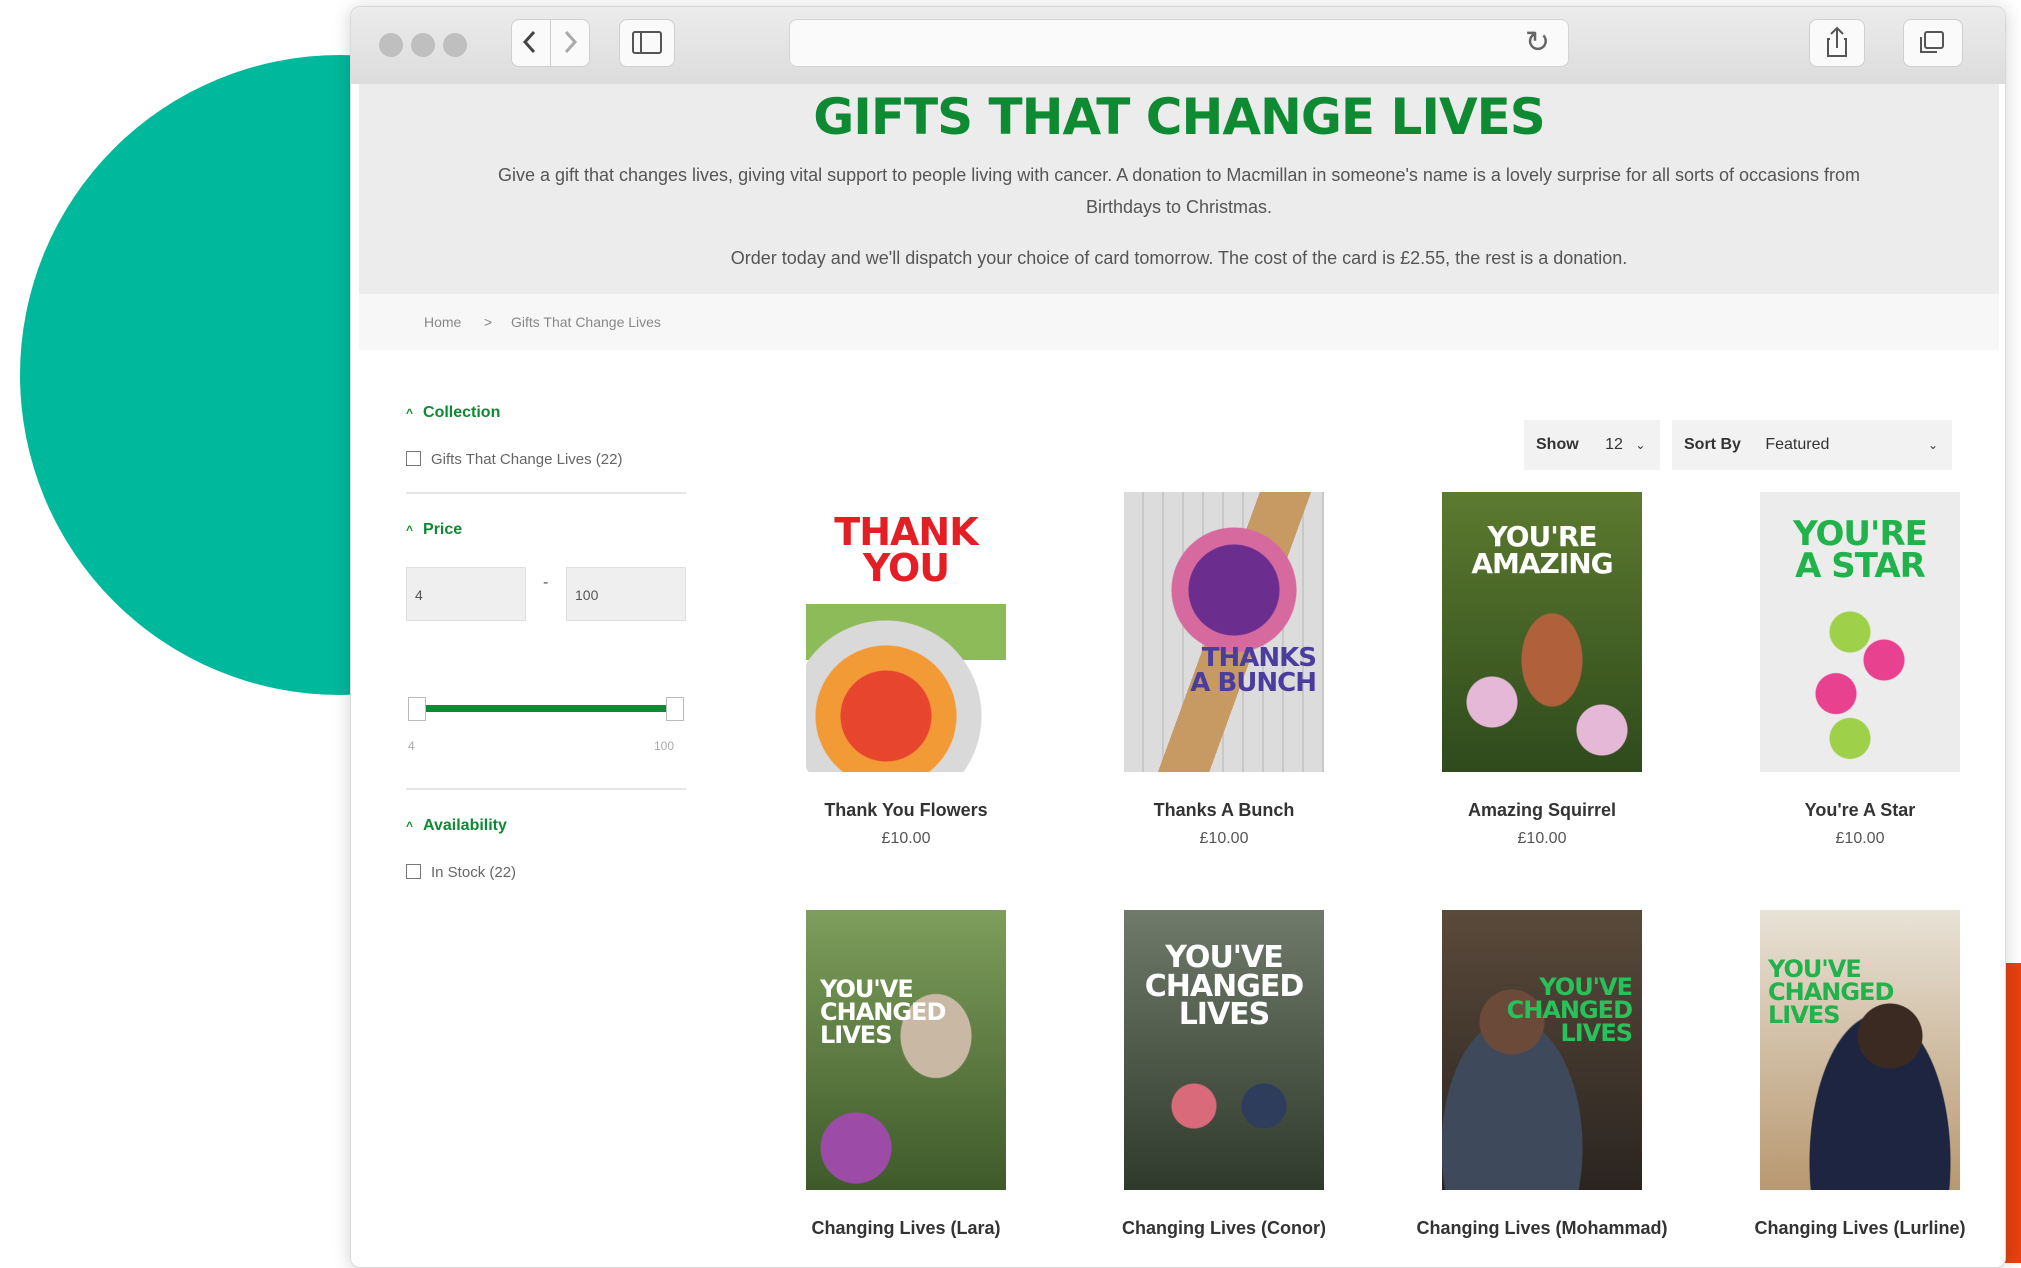 The height and width of the screenshot is (1268, 2021). I want to click on sort-by-select: Sort By Featured ⌄, so click(1812, 445).